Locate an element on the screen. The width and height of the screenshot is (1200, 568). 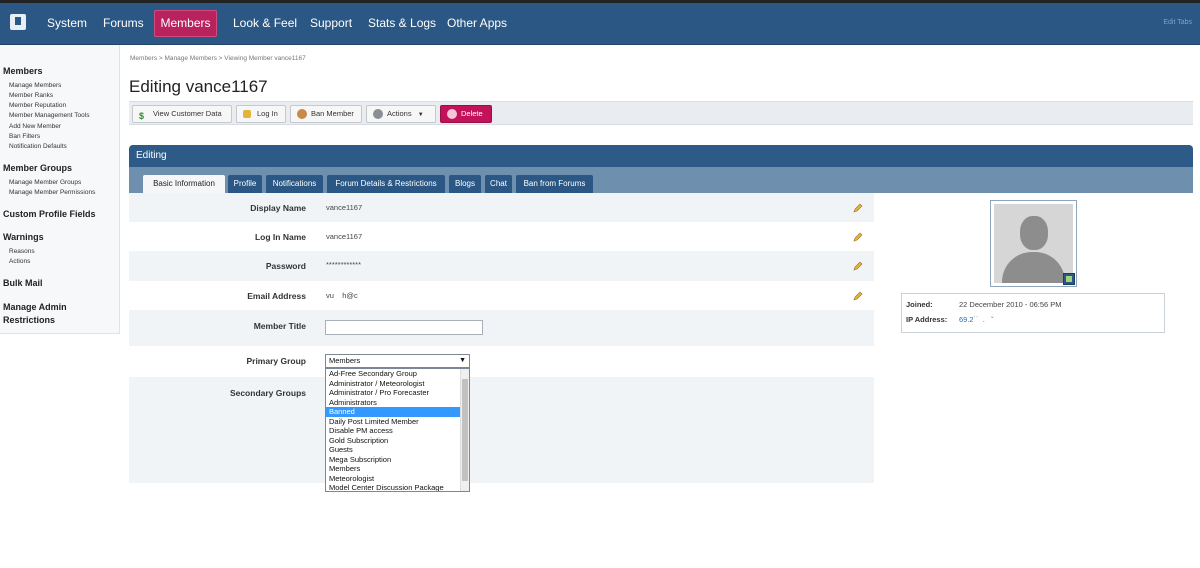
tab-profile: Profile is located at coordinates (245, 184).